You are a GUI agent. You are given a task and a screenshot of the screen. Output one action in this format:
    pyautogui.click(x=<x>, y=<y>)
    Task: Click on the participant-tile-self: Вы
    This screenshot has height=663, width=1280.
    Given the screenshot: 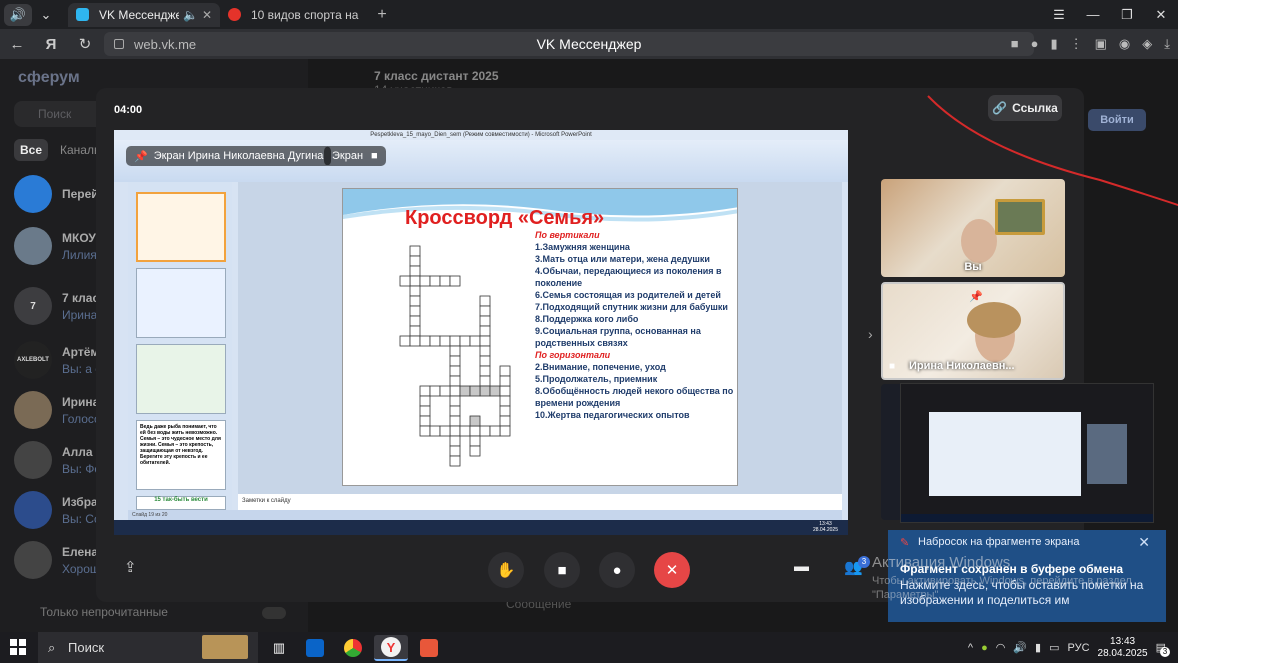 What is the action you would take?
    pyautogui.click(x=973, y=228)
    